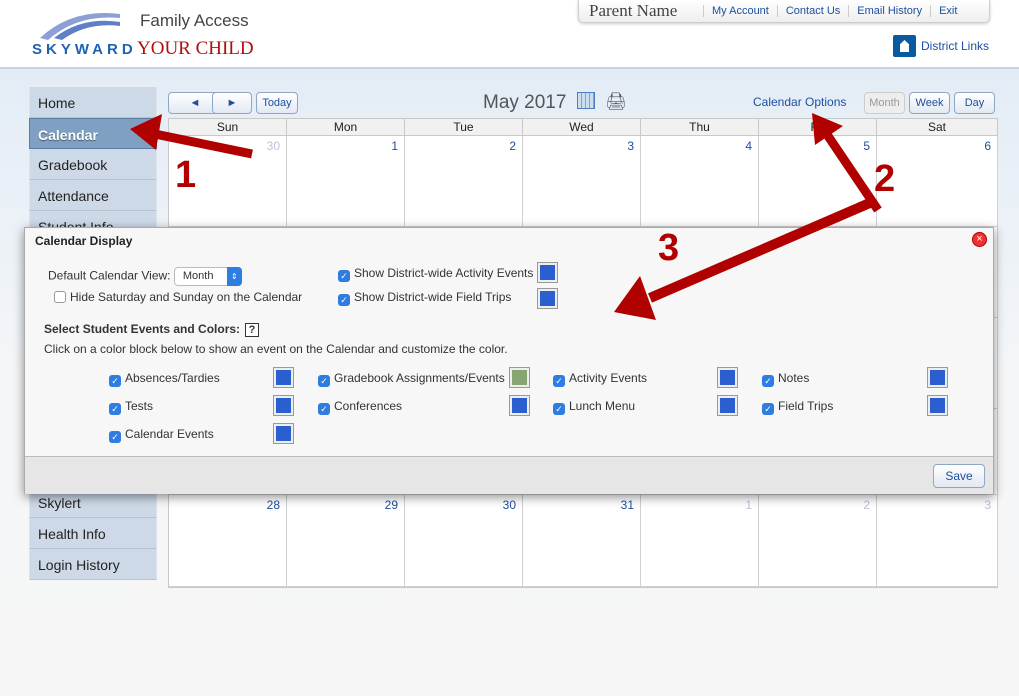 The width and height of the screenshot is (1019, 696). What do you see at coordinates (635, 298) in the screenshot?
I see `arrow-3-head` at bounding box center [635, 298].